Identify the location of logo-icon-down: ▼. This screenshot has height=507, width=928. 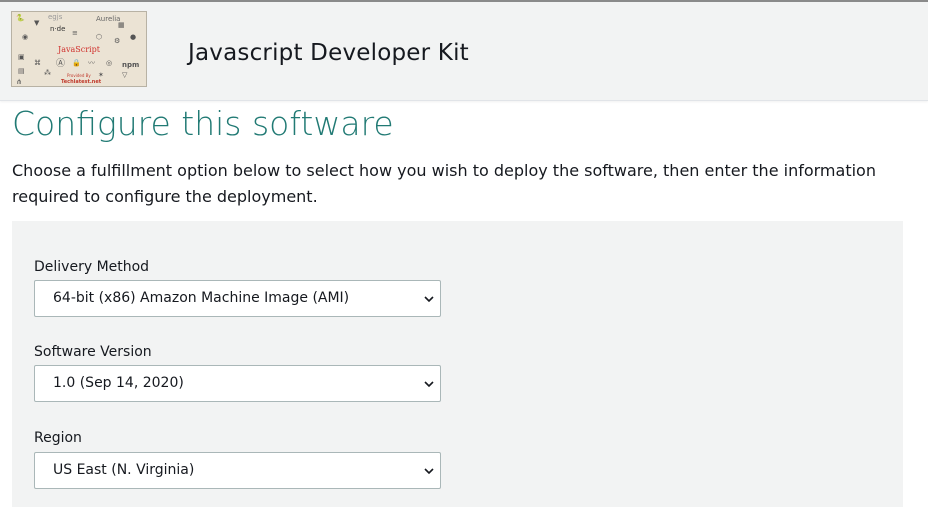
(37, 23).